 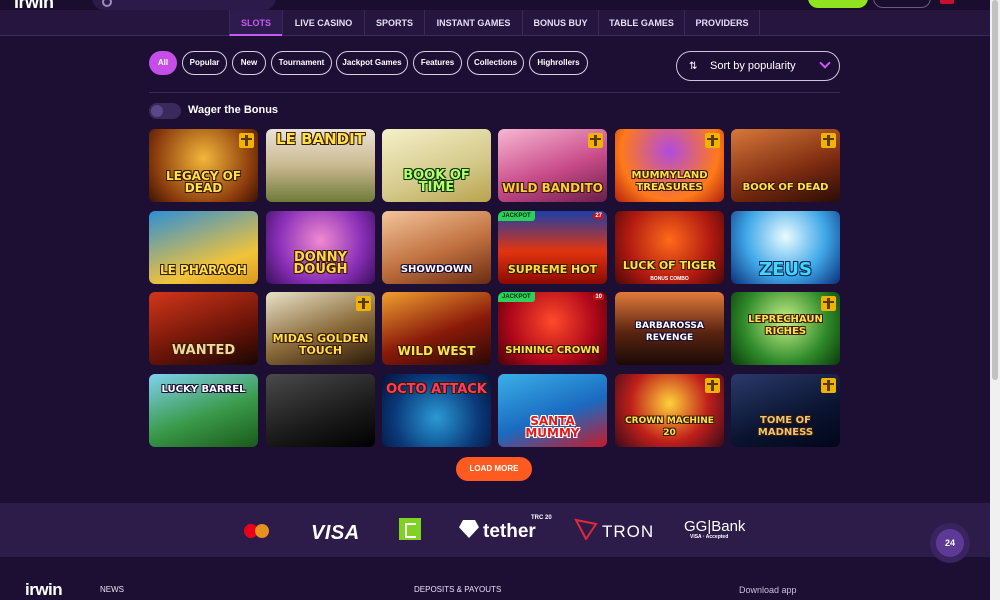 I want to click on game-tile: Lucky Barrel, so click(x=203, y=410).